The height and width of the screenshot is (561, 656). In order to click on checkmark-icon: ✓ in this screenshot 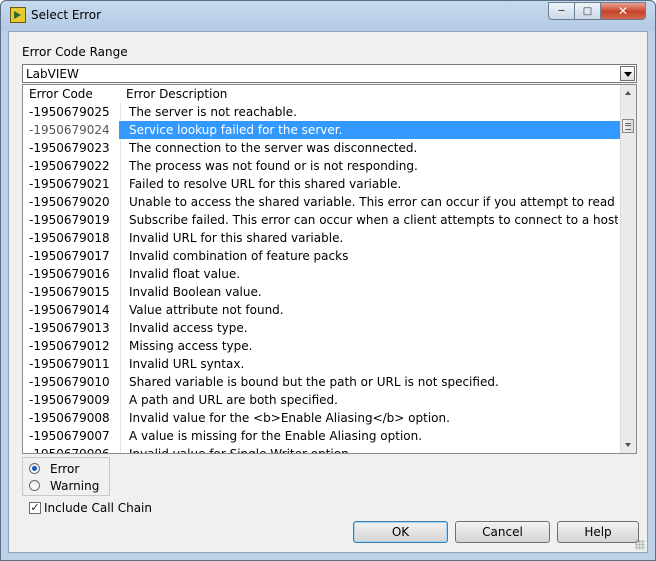, I will do `click(35, 507)`.